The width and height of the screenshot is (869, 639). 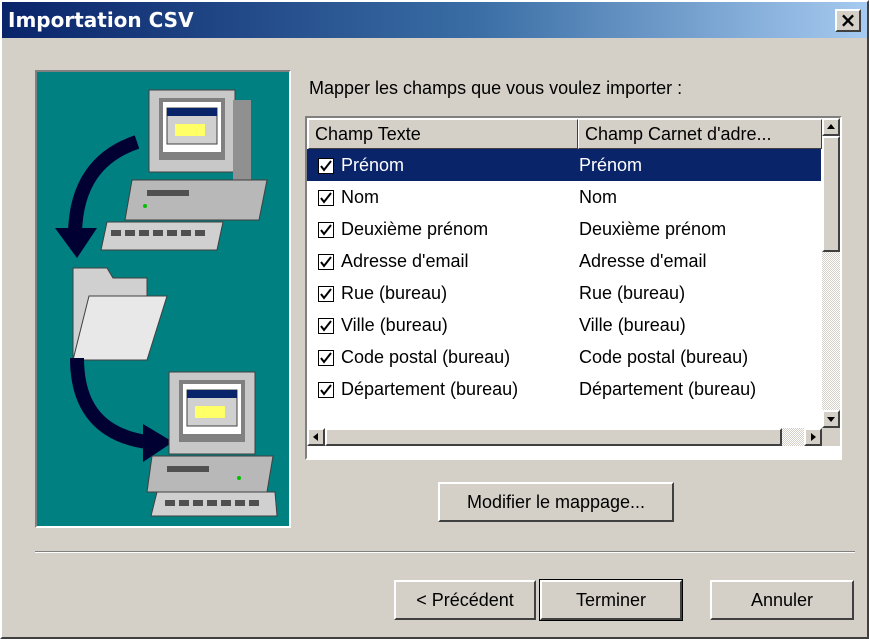 What do you see at coordinates (831, 273) in the screenshot?
I see `vertical-scrollbar` at bounding box center [831, 273].